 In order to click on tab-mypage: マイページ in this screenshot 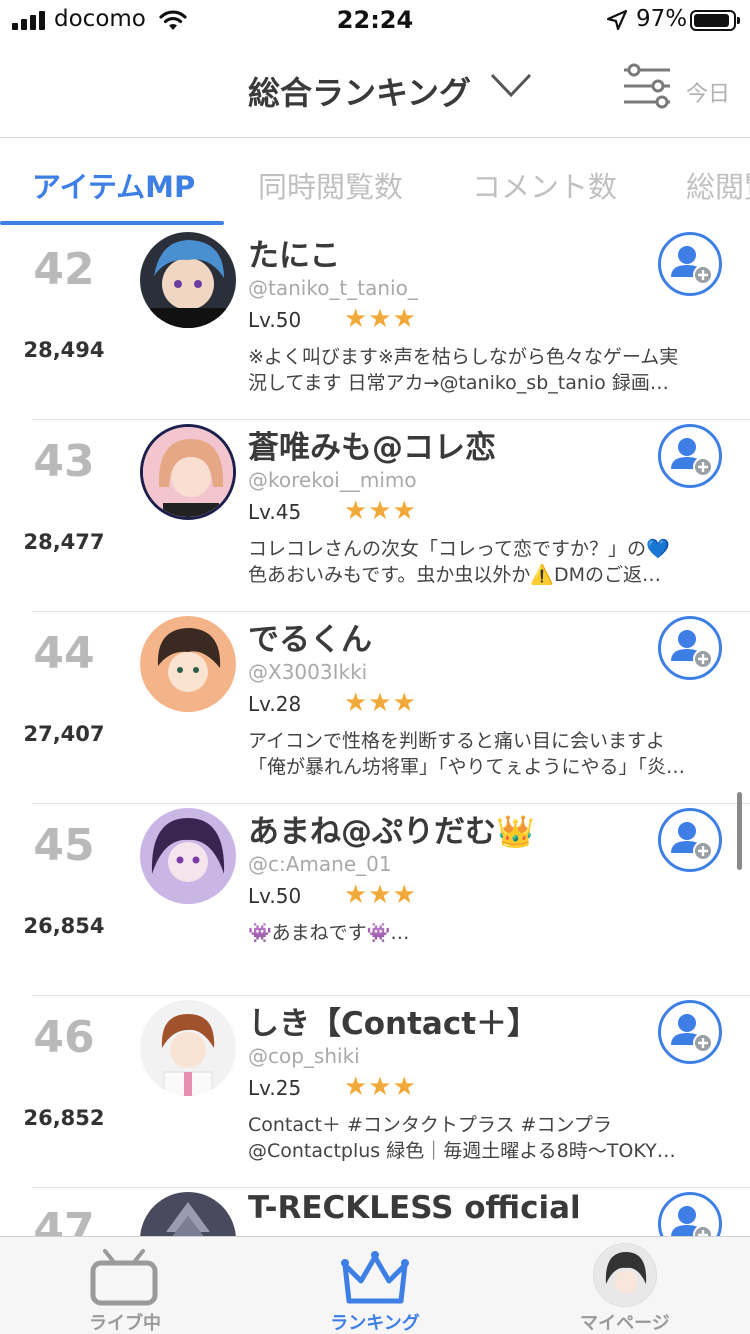, I will do `click(625, 1285)`.